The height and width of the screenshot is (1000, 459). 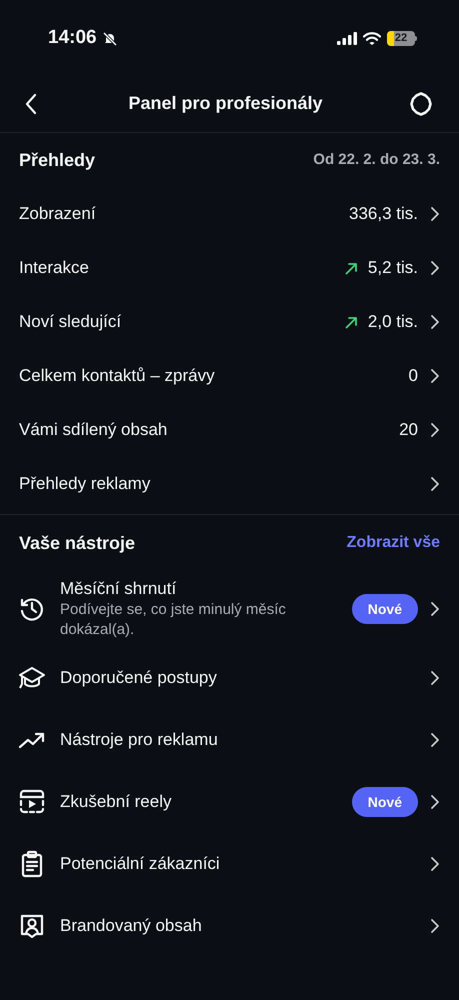 What do you see at coordinates (58, 214) in the screenshot?
I see `stat-label: Zobrazení` at bounding box center [58, 214].